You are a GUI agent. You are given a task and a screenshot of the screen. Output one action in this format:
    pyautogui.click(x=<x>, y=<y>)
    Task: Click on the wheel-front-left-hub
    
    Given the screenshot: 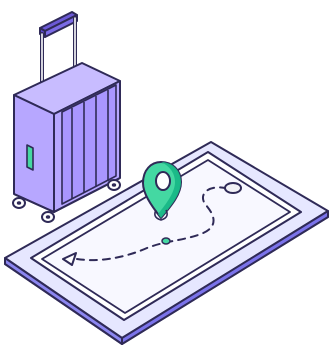 What is the action you would take?
    pyautogui.click(x=19, y=203)
    